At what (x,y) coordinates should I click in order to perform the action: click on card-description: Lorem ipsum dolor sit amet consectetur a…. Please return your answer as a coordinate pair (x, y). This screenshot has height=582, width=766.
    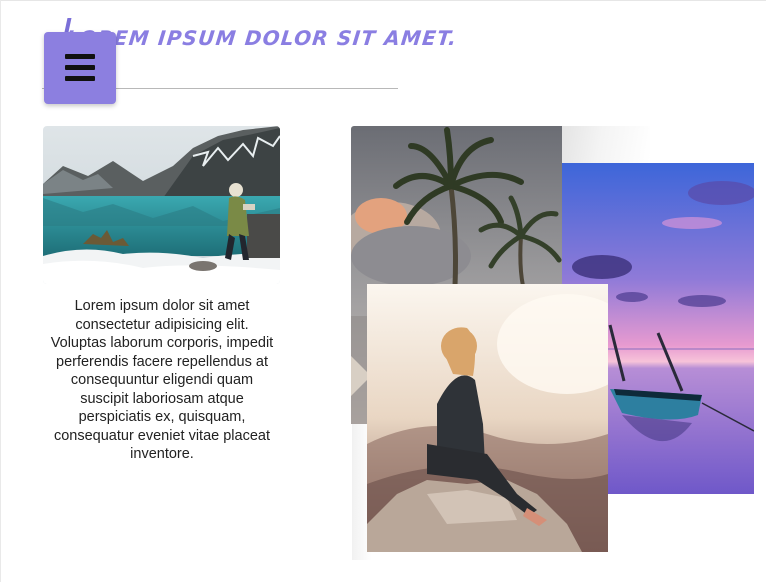
    Looking at the image, I should click on (162, 380).